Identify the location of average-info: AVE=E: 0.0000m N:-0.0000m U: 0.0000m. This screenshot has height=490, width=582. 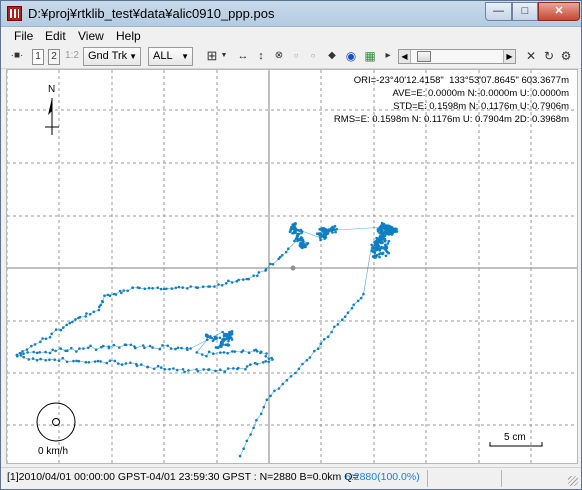
(480, 93).